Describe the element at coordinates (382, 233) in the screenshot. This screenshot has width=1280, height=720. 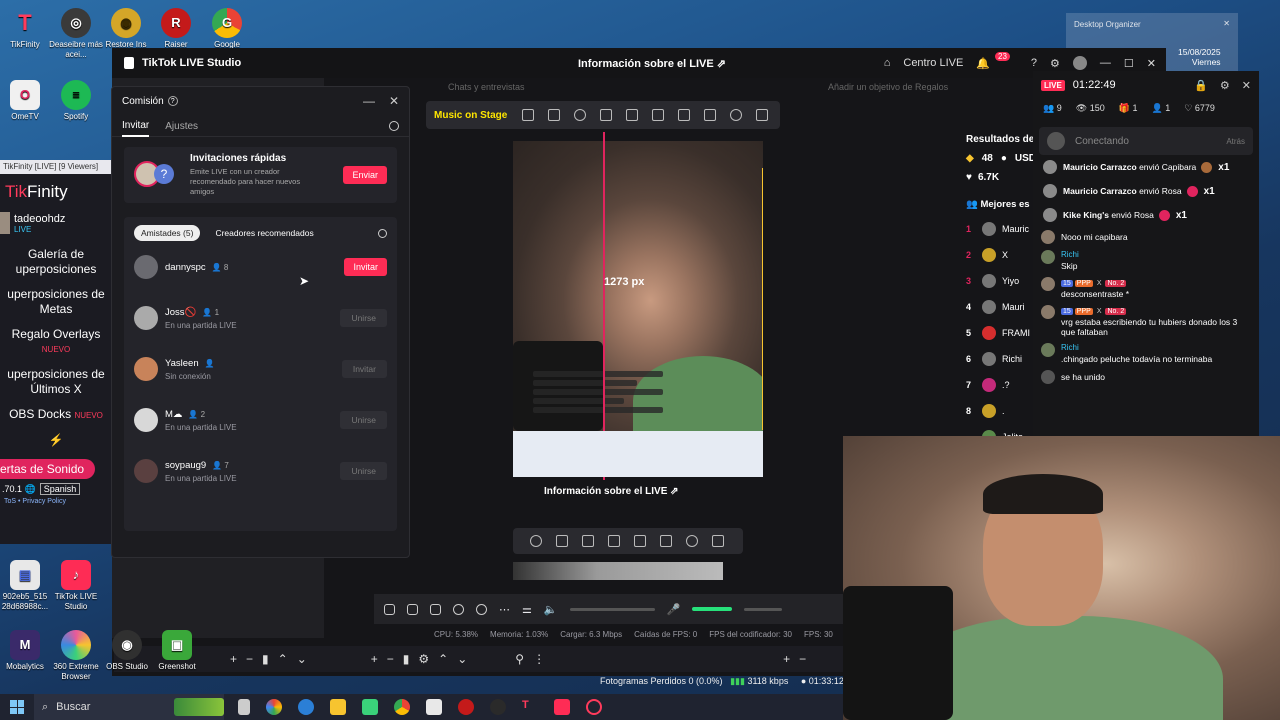
I see `refresh-icon` at that location.